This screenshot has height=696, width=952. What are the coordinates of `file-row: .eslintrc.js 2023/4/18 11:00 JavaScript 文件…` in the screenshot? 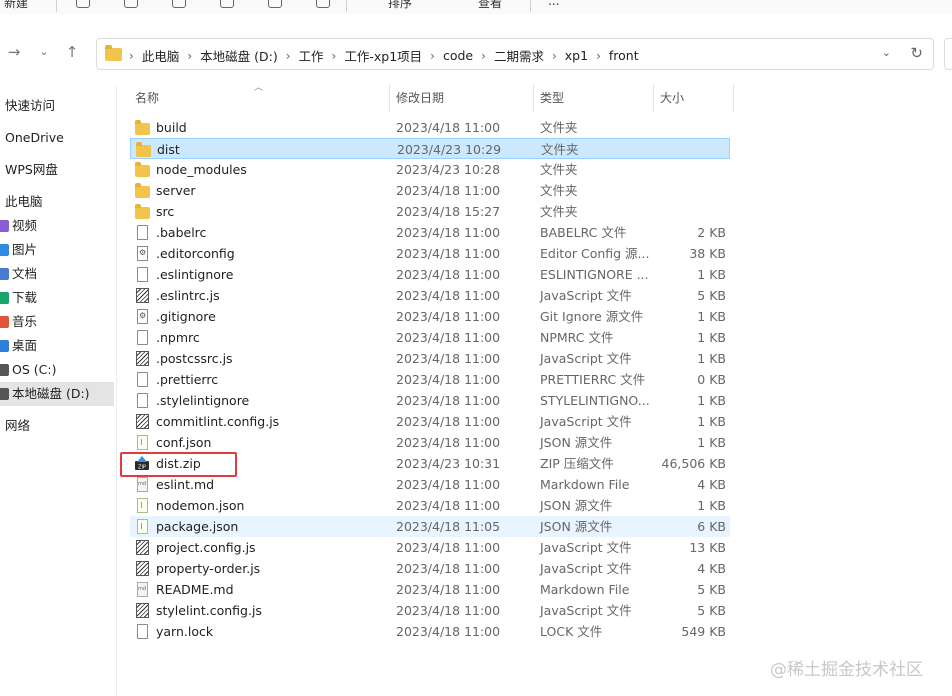 It's located at (430, 295).